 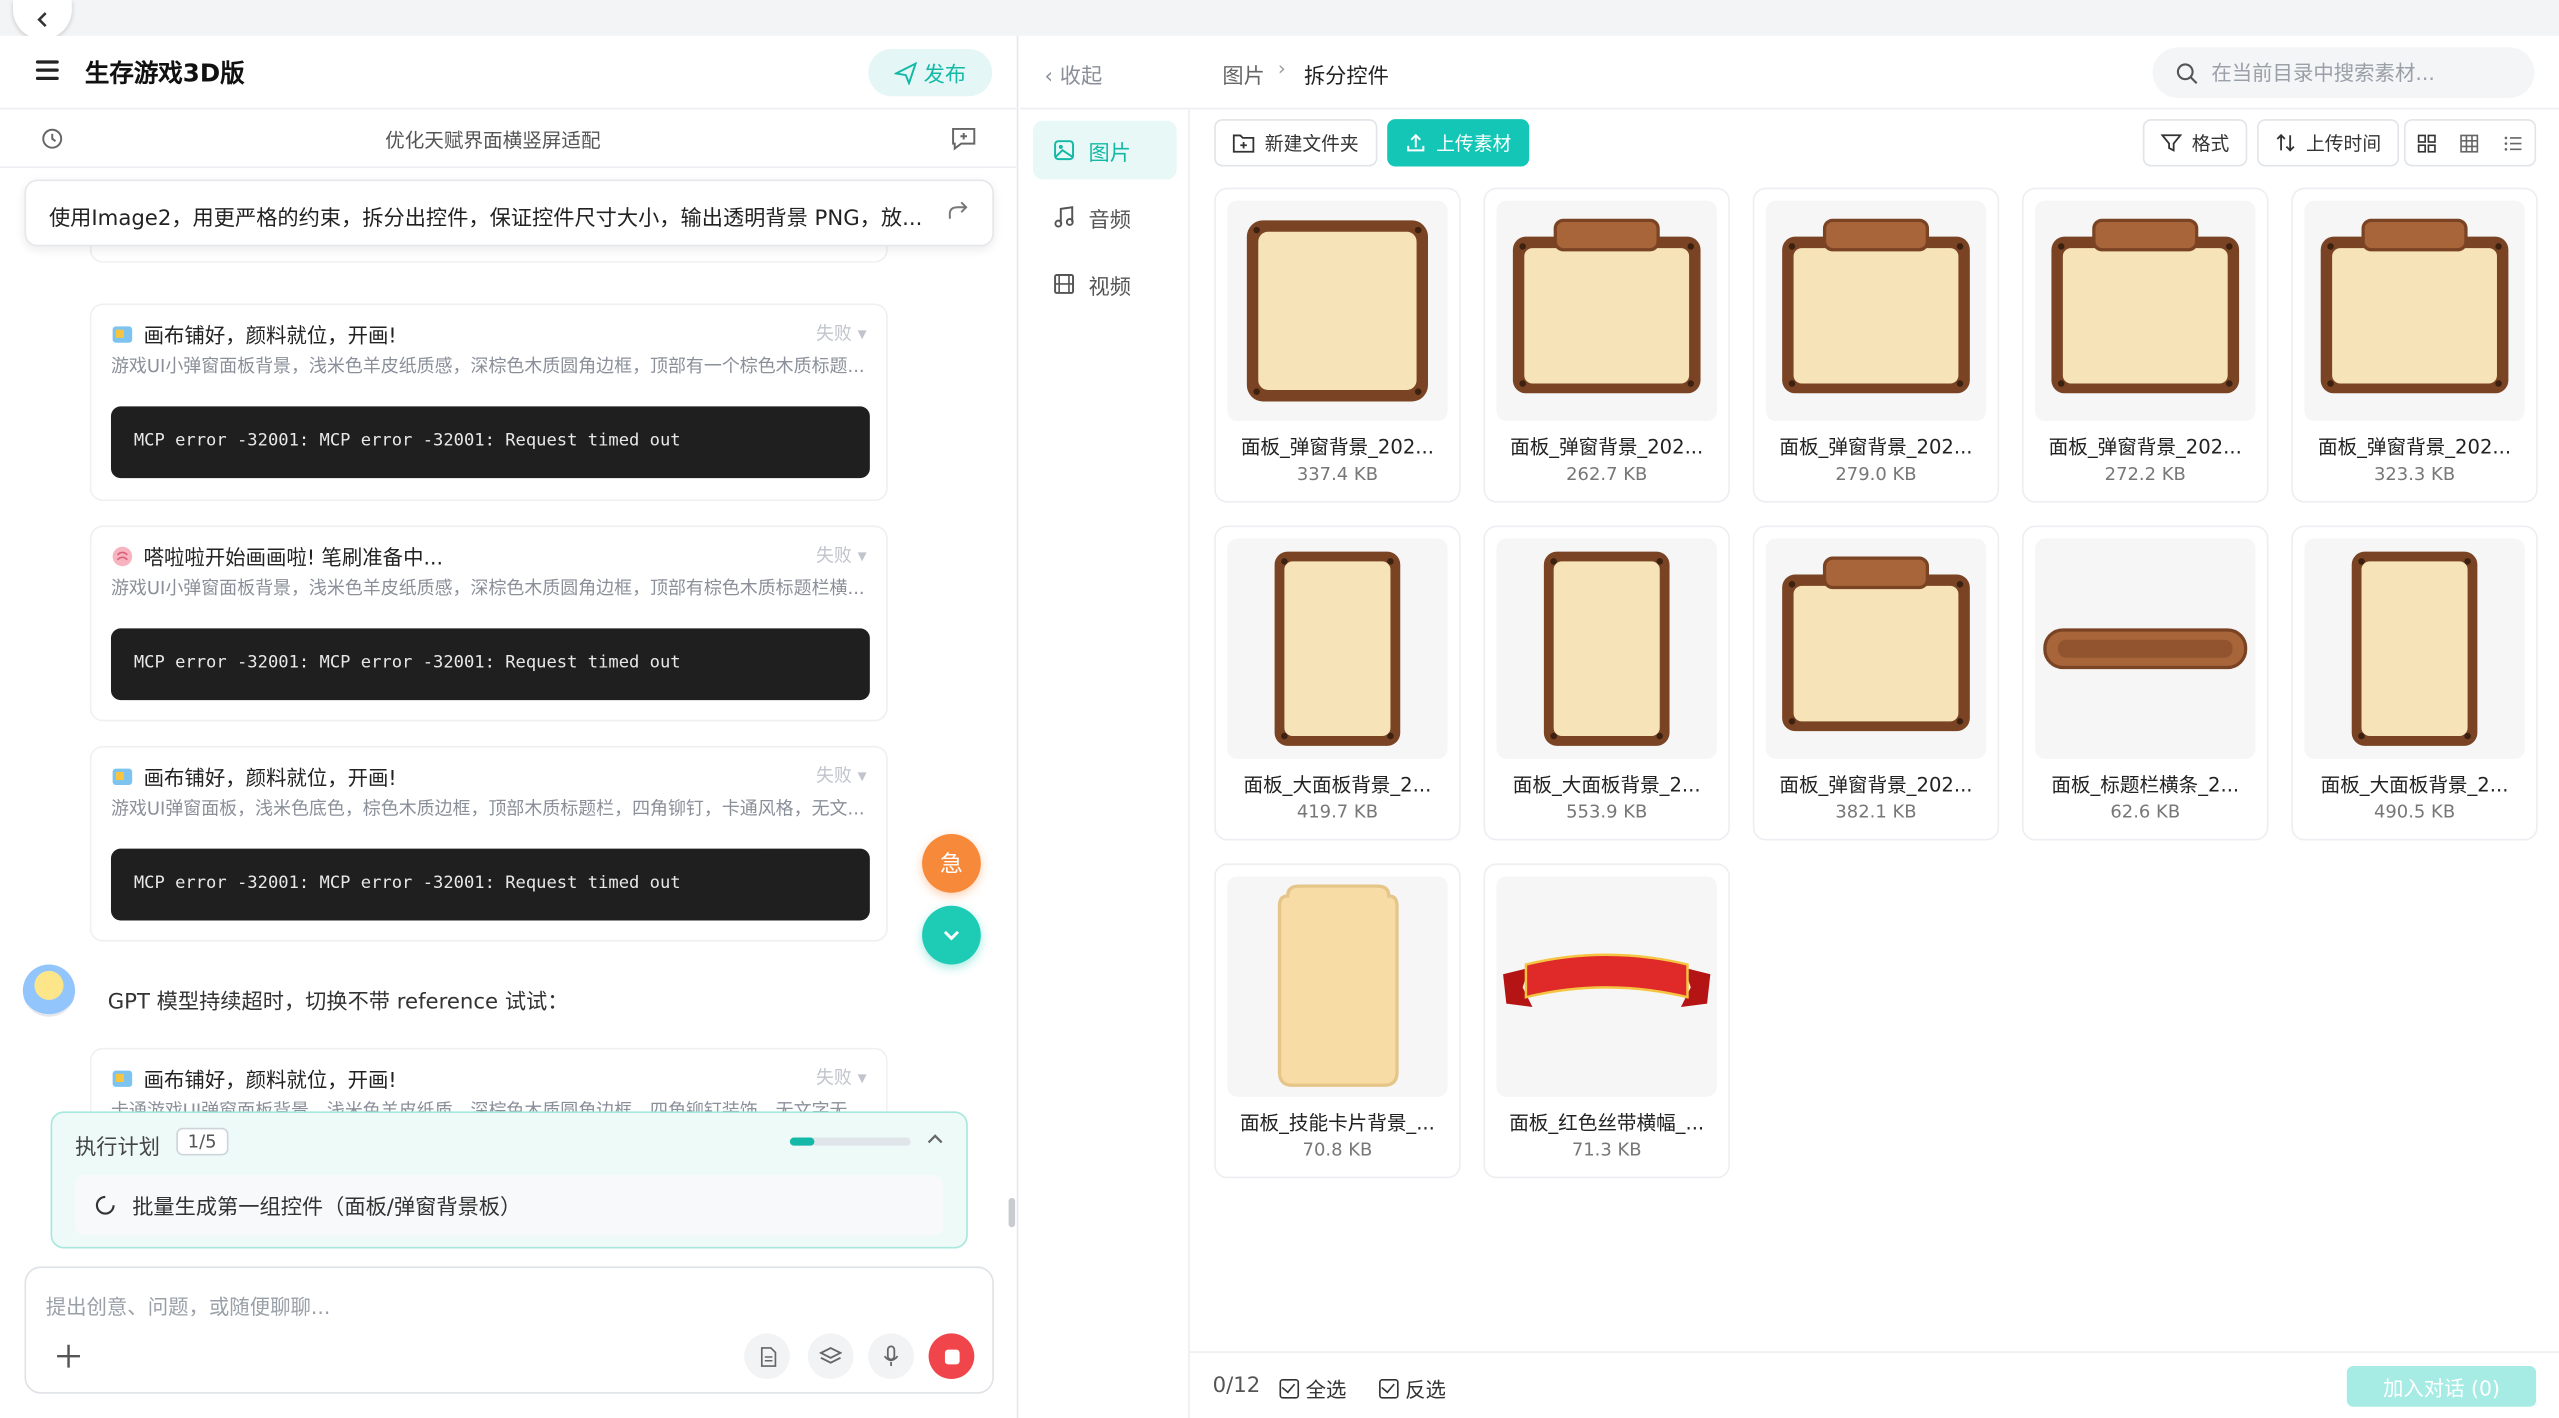 I want to click on asset-size: 419.7 KB, so click(x=1337, y=812).